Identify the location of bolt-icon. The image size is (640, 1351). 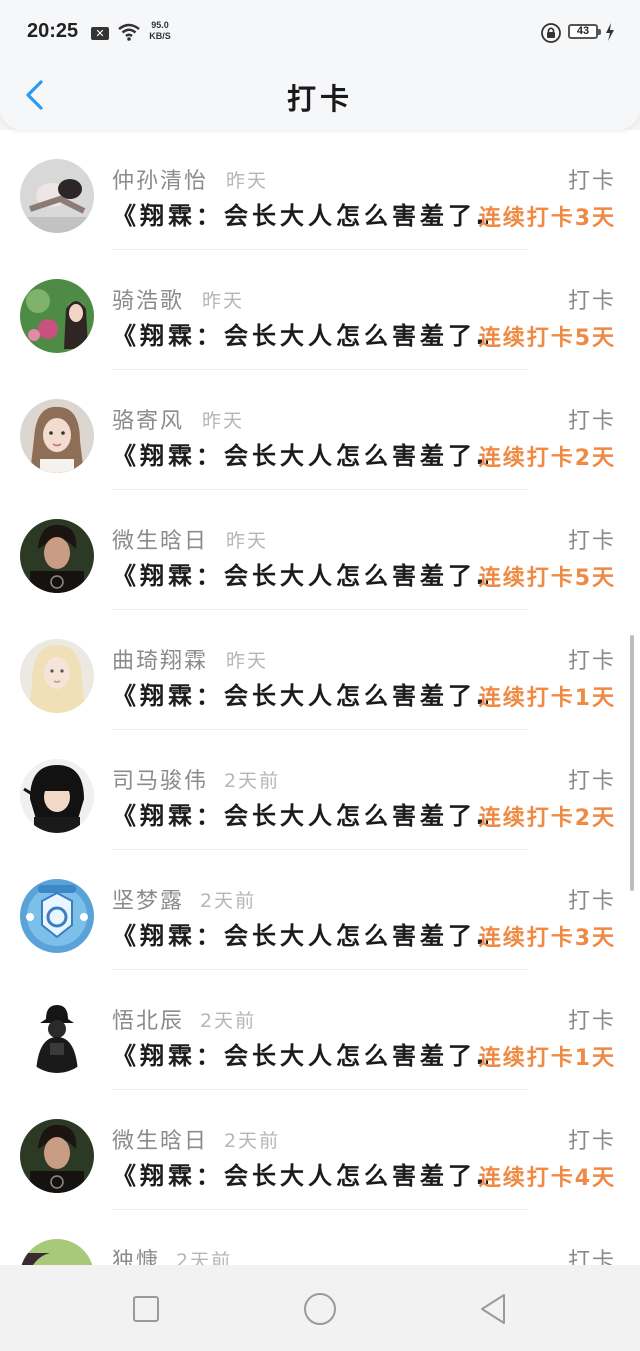
(610, 32).